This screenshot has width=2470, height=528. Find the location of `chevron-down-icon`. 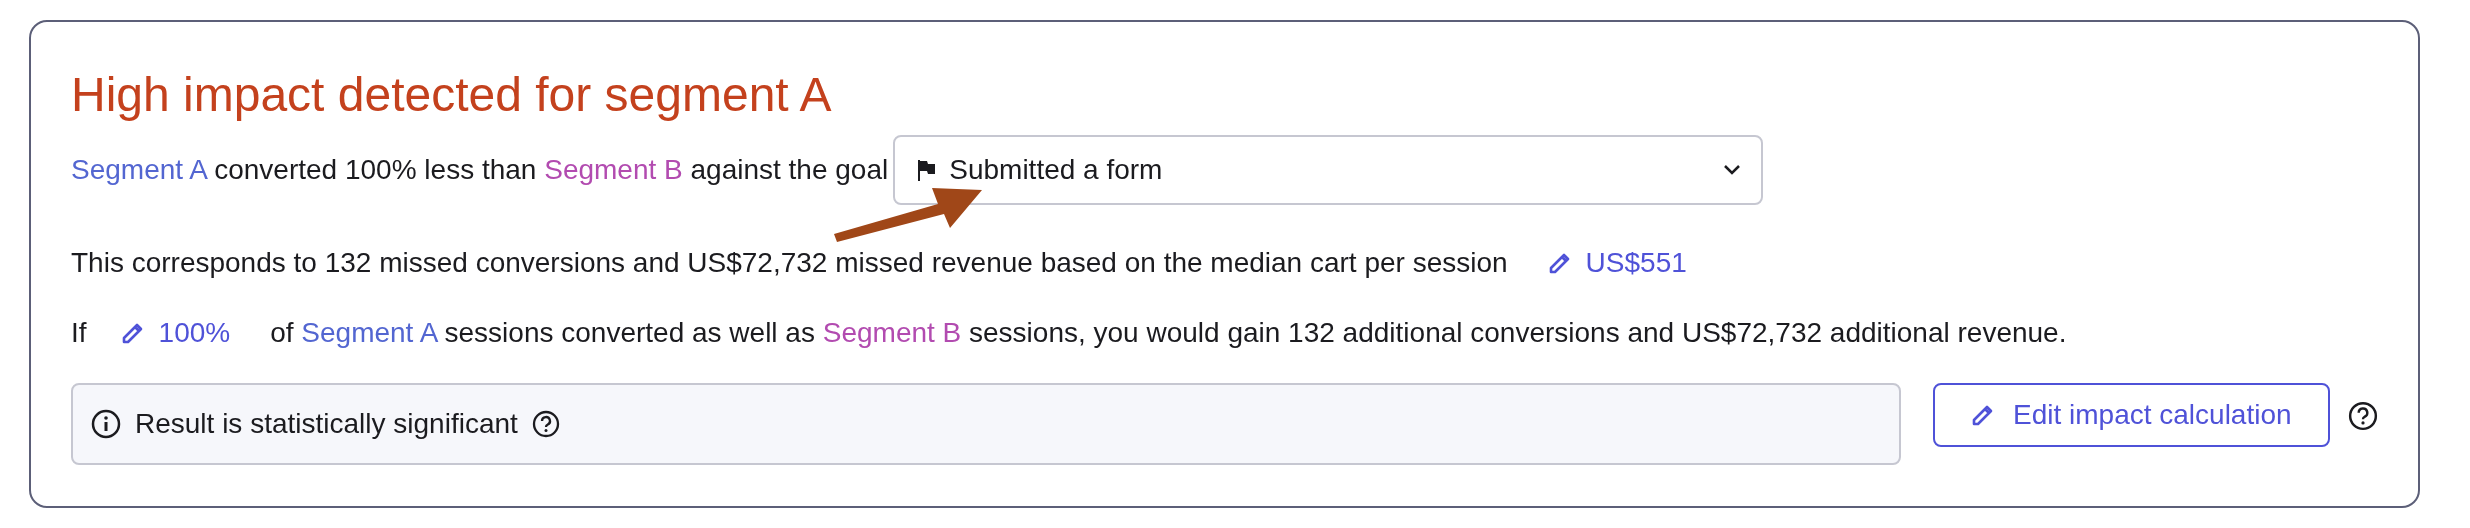

chevron-down-icon is located at coordinates (1732, 170).